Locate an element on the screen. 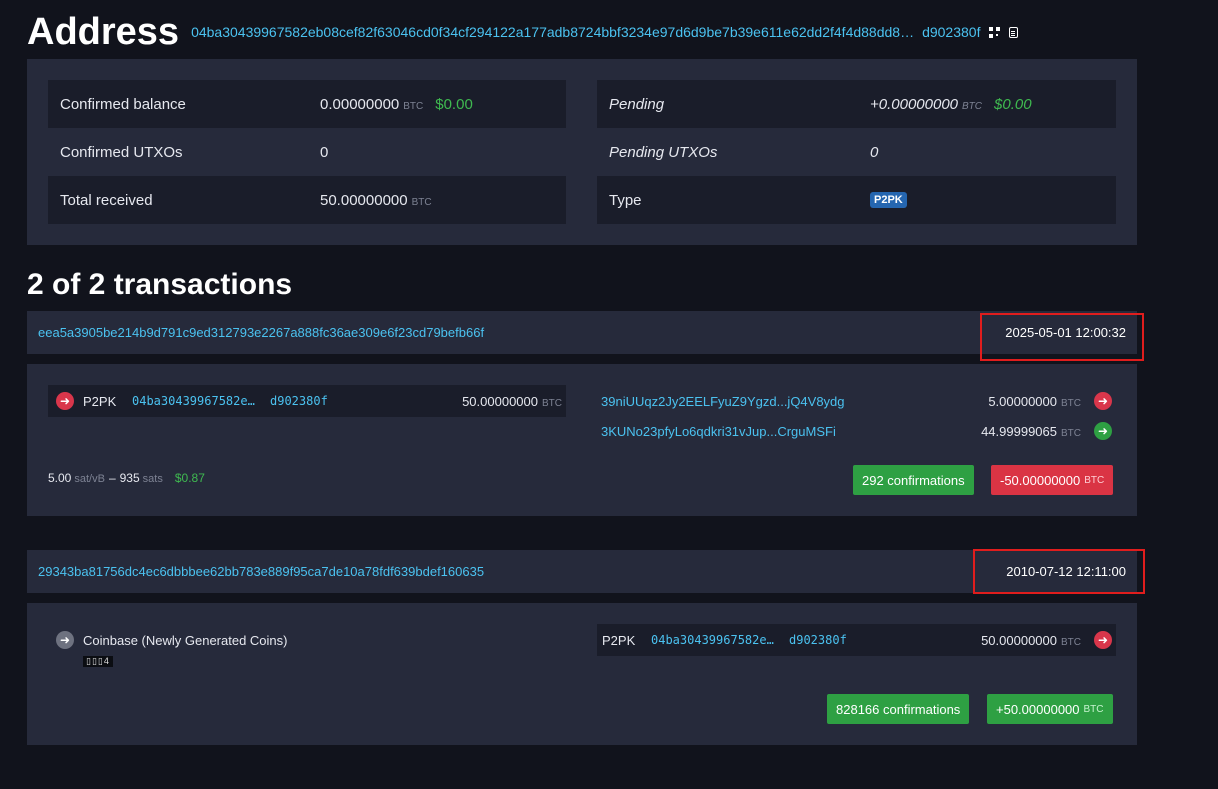 This screenshot has height=789, width=1218. type-label: Type is located at coordinates (625, 200).